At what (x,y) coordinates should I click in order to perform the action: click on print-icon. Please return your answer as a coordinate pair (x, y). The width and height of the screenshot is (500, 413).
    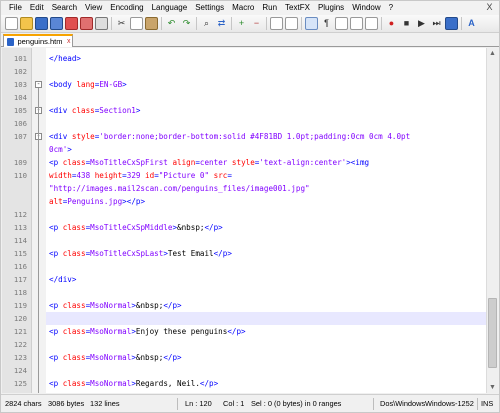
    Looking at the image, I should click on (101, 23).